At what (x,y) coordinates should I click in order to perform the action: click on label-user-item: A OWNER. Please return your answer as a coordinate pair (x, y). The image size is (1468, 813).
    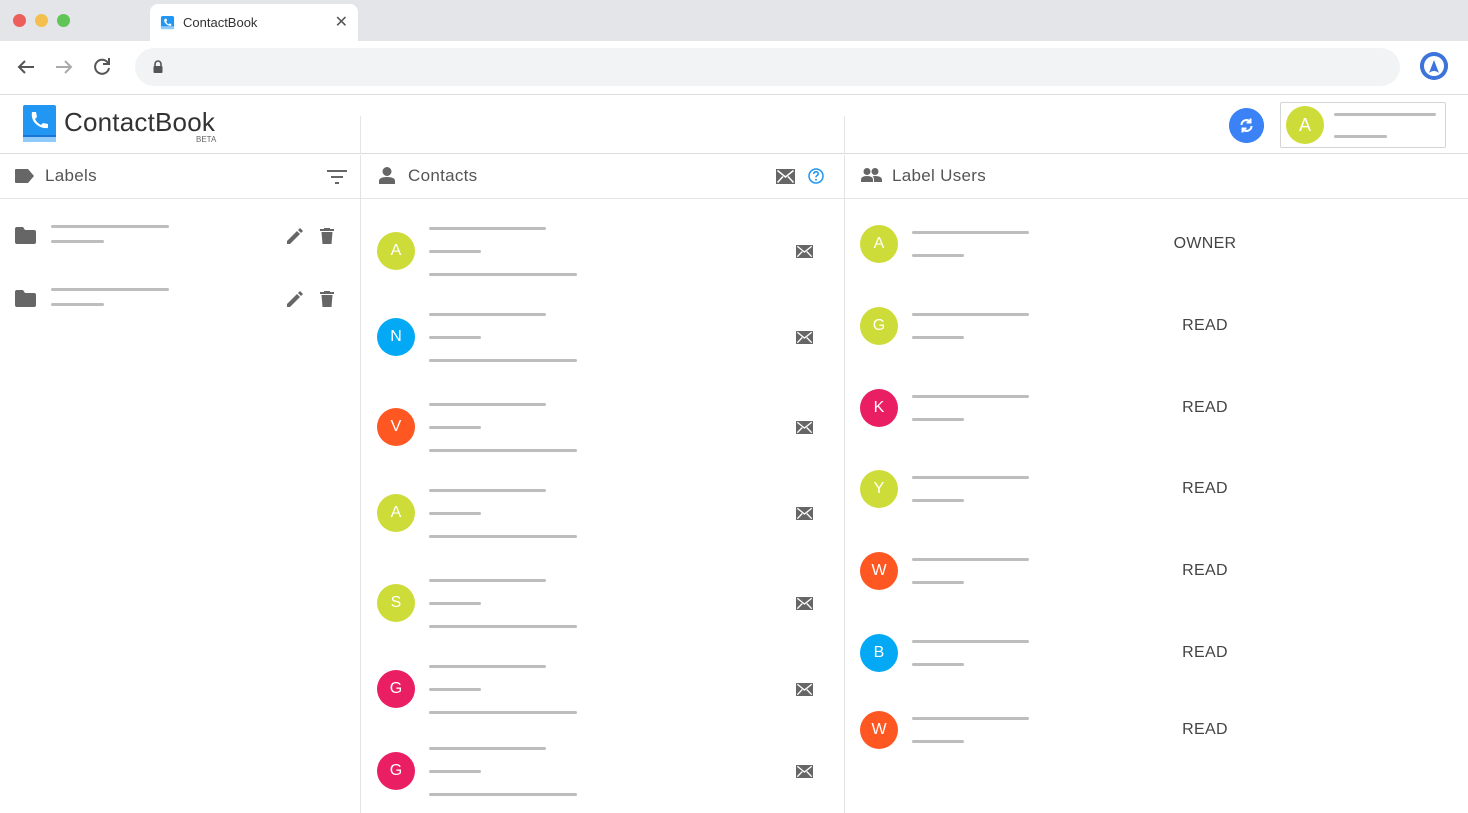
    Looking at the image, I should click on (1156, 247).